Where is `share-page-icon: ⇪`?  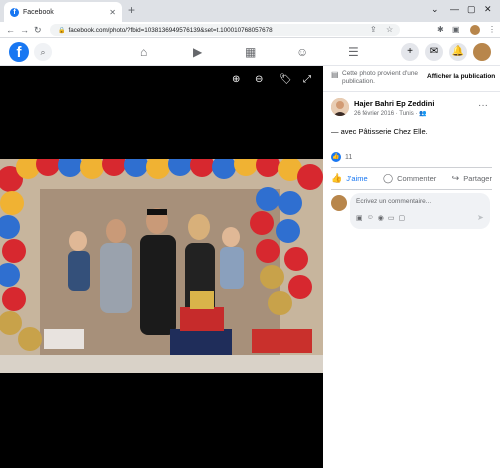 share-page-icon: ⇪ is located at coordinates (373, 30).